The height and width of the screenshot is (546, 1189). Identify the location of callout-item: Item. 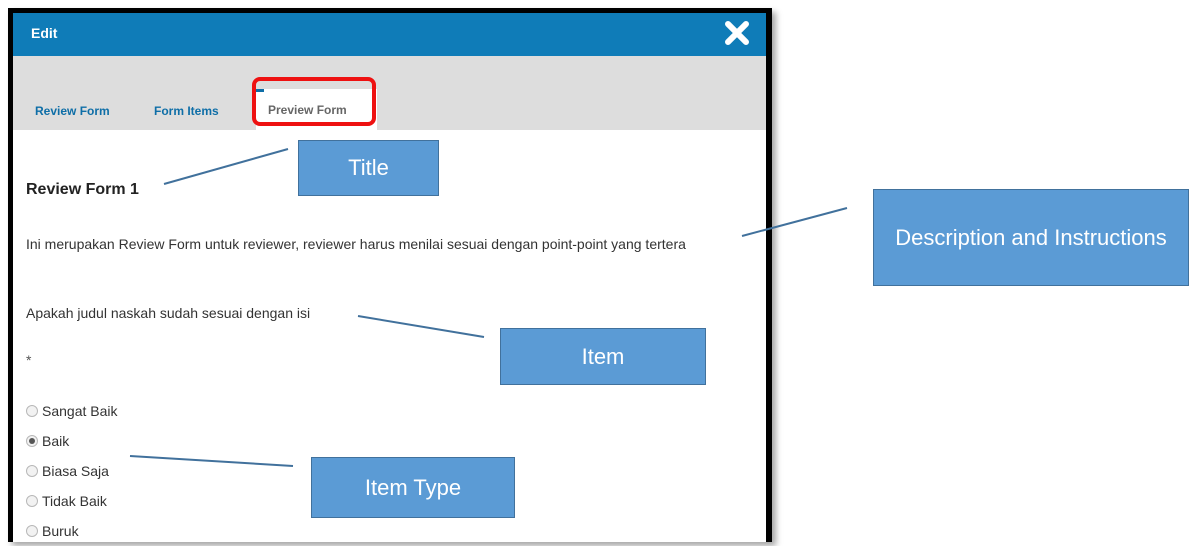
(603, 356).